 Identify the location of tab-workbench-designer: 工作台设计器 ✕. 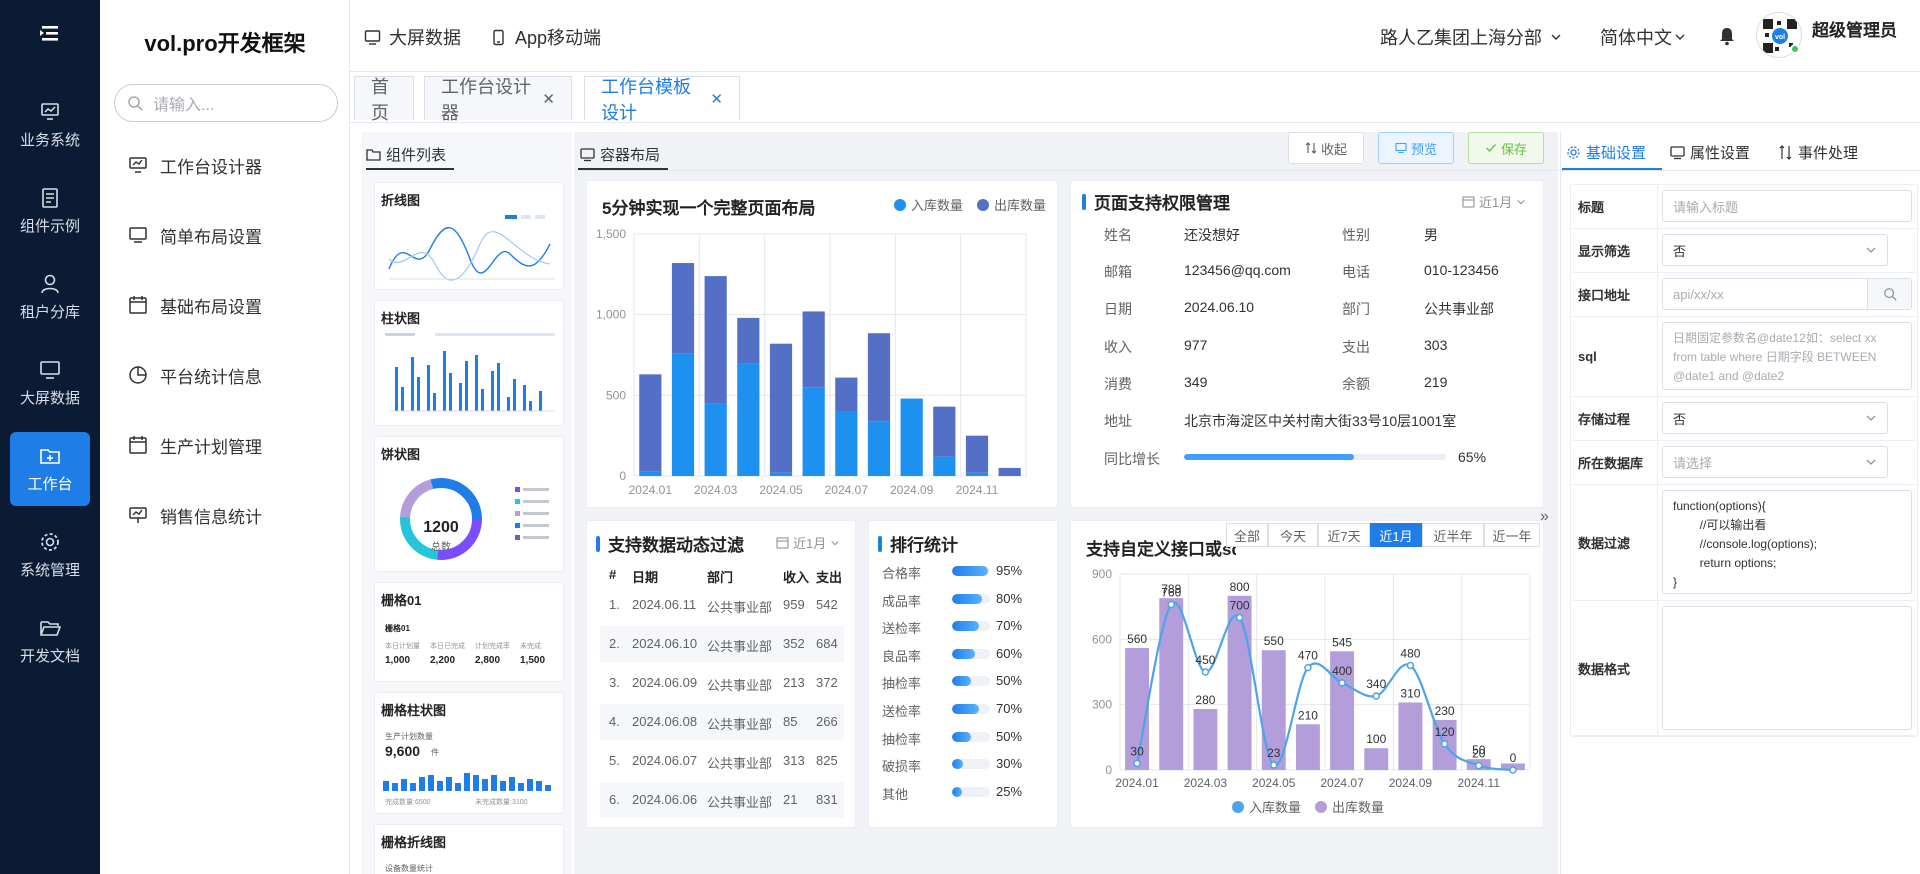
(498, 99).